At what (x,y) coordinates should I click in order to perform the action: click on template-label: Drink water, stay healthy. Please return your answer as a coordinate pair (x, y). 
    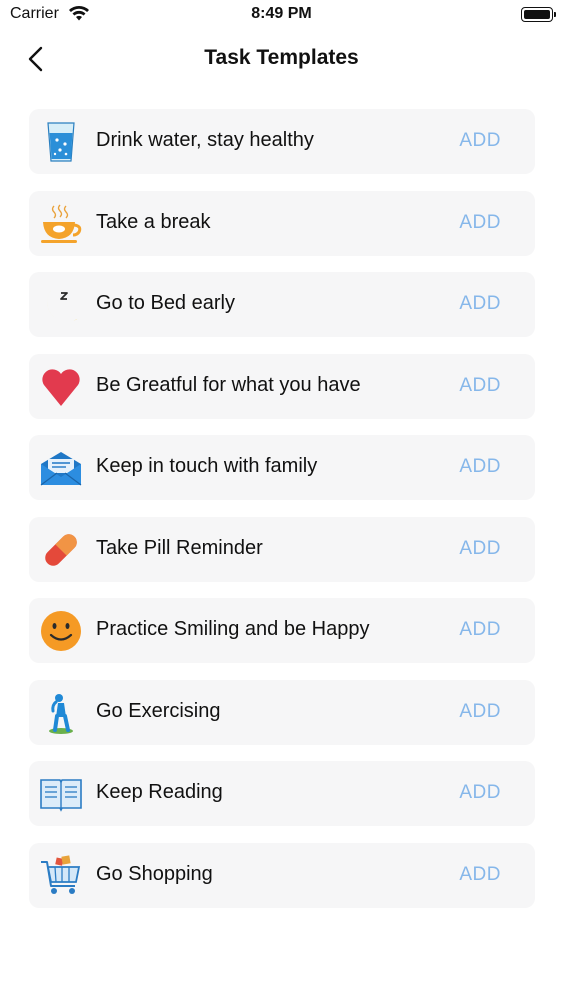
    Looking at the image, I should click on (205, 140).